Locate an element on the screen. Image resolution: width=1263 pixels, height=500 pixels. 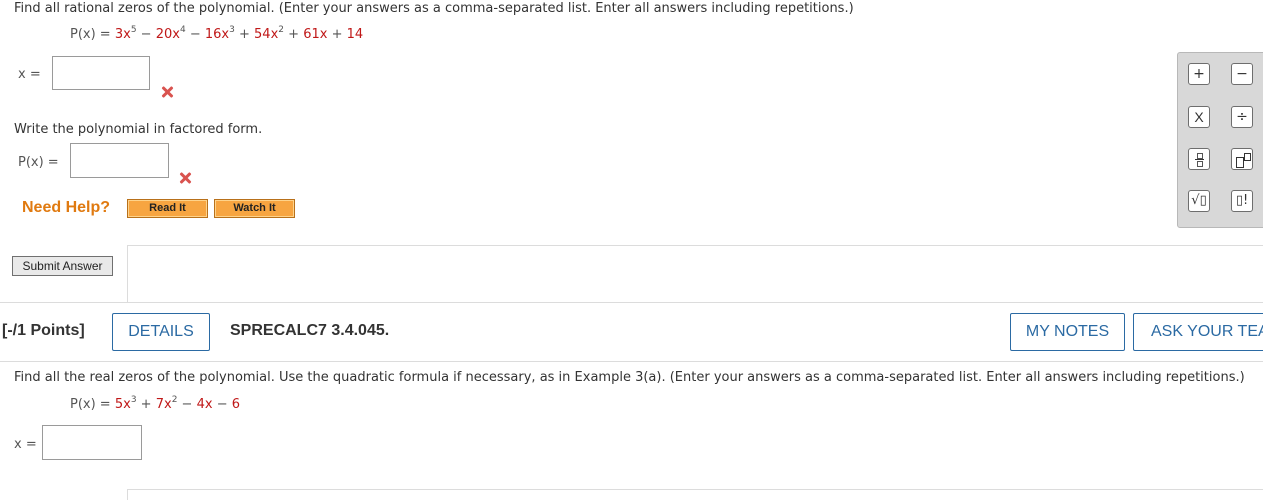
need-help-label: Need Help? is located at coordinates (66, 207).